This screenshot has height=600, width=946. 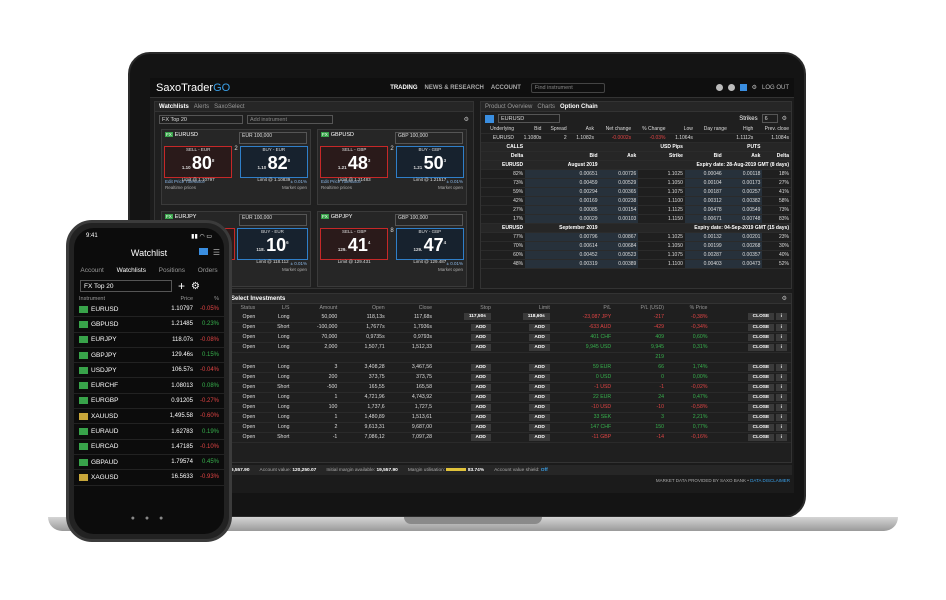 I want to click on option-cell: 0.00684, so click(x=619, y=246).